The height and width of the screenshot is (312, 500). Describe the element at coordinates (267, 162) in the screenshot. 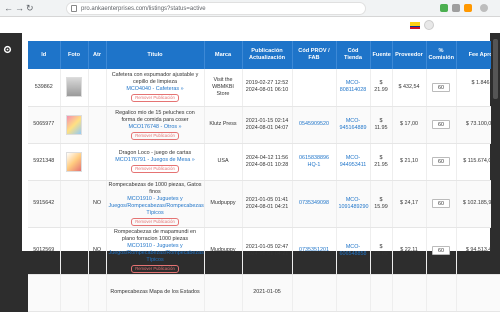

I see `dates: 2024-04-12 11:56 2024-08-01 10:28` at that location.